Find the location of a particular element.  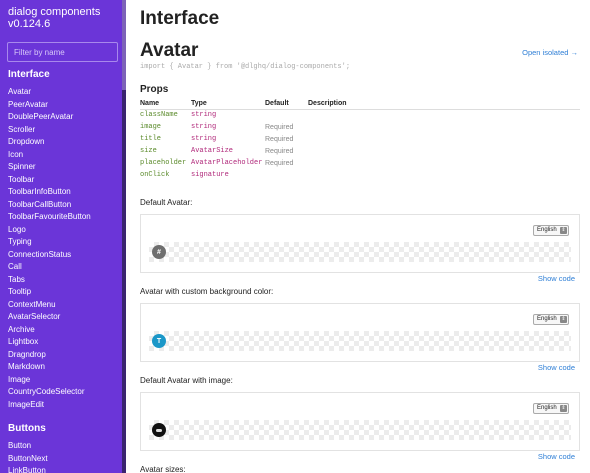

table-row: size AvatarSize Required is located at coordinates (360, 151).